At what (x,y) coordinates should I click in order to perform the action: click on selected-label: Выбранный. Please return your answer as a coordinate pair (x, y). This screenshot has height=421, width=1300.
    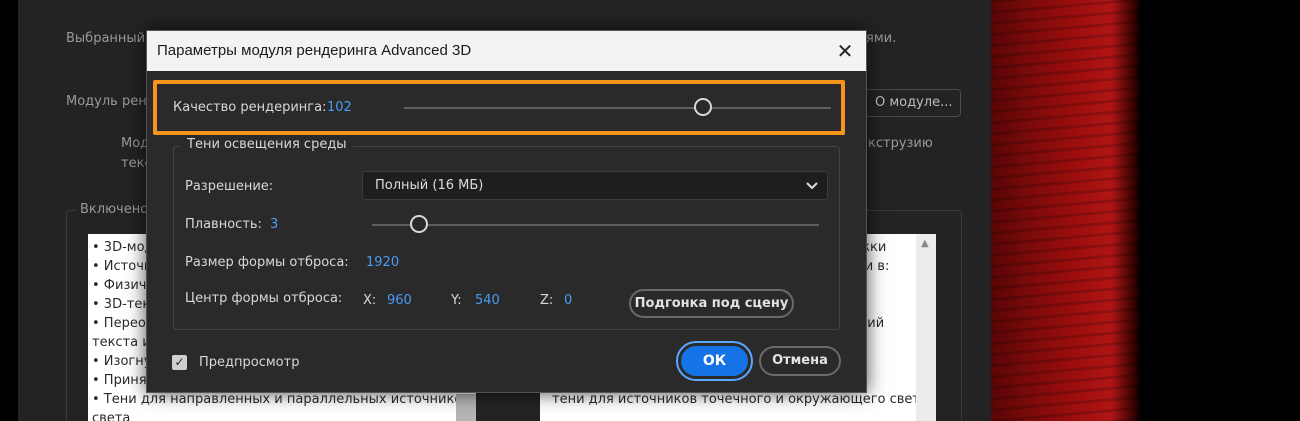
    Looking at the image, I should click on (106, 38).